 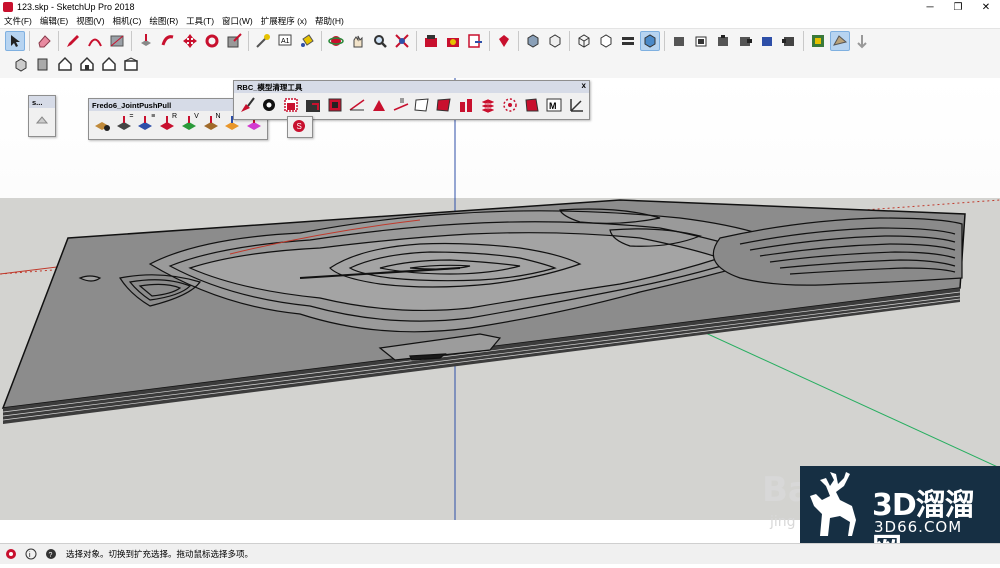 I want to click on style-5-icon, so click(x=789, y=41).